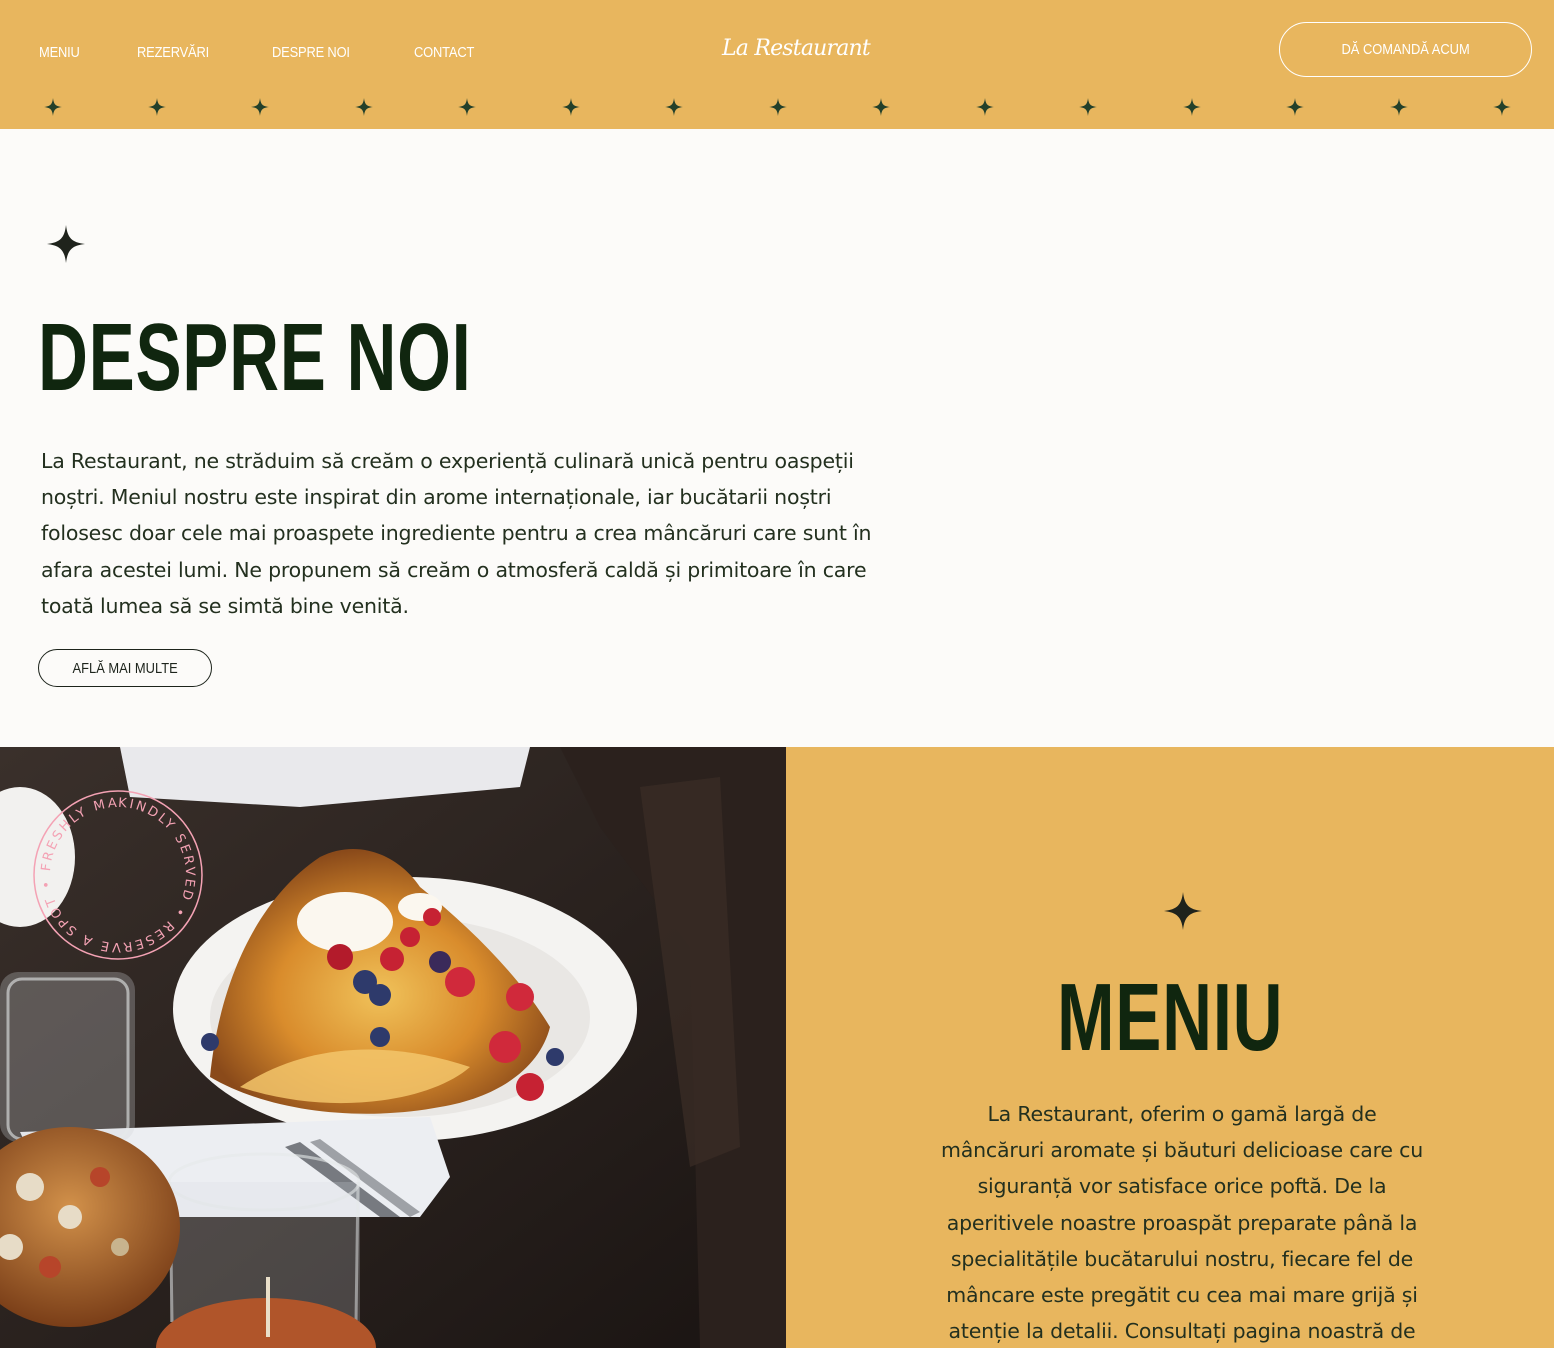 The width and height of the screenshot is (1554, 1348). What do you see at coordinates (255, 357) in the screenshot?
I see `about-title: DESPRE NOI` at bounding box center [255, 357].